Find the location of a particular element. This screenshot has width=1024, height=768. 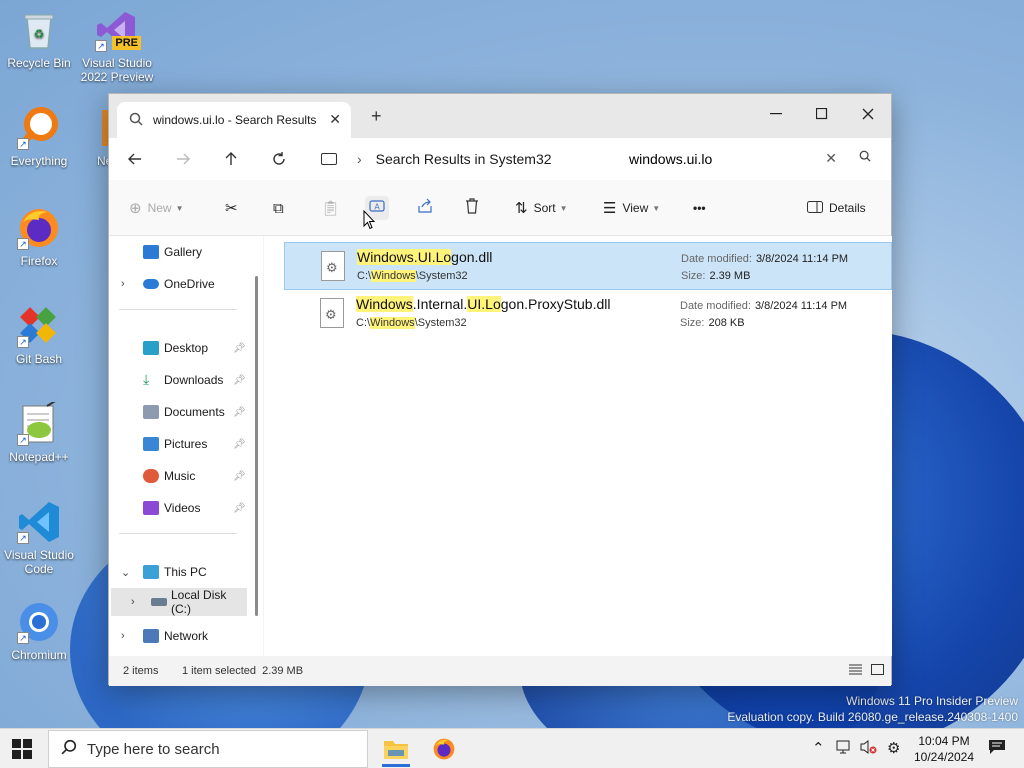

nav-item-this-pc: ⌄ This PC is located at coordinates (184, 572).